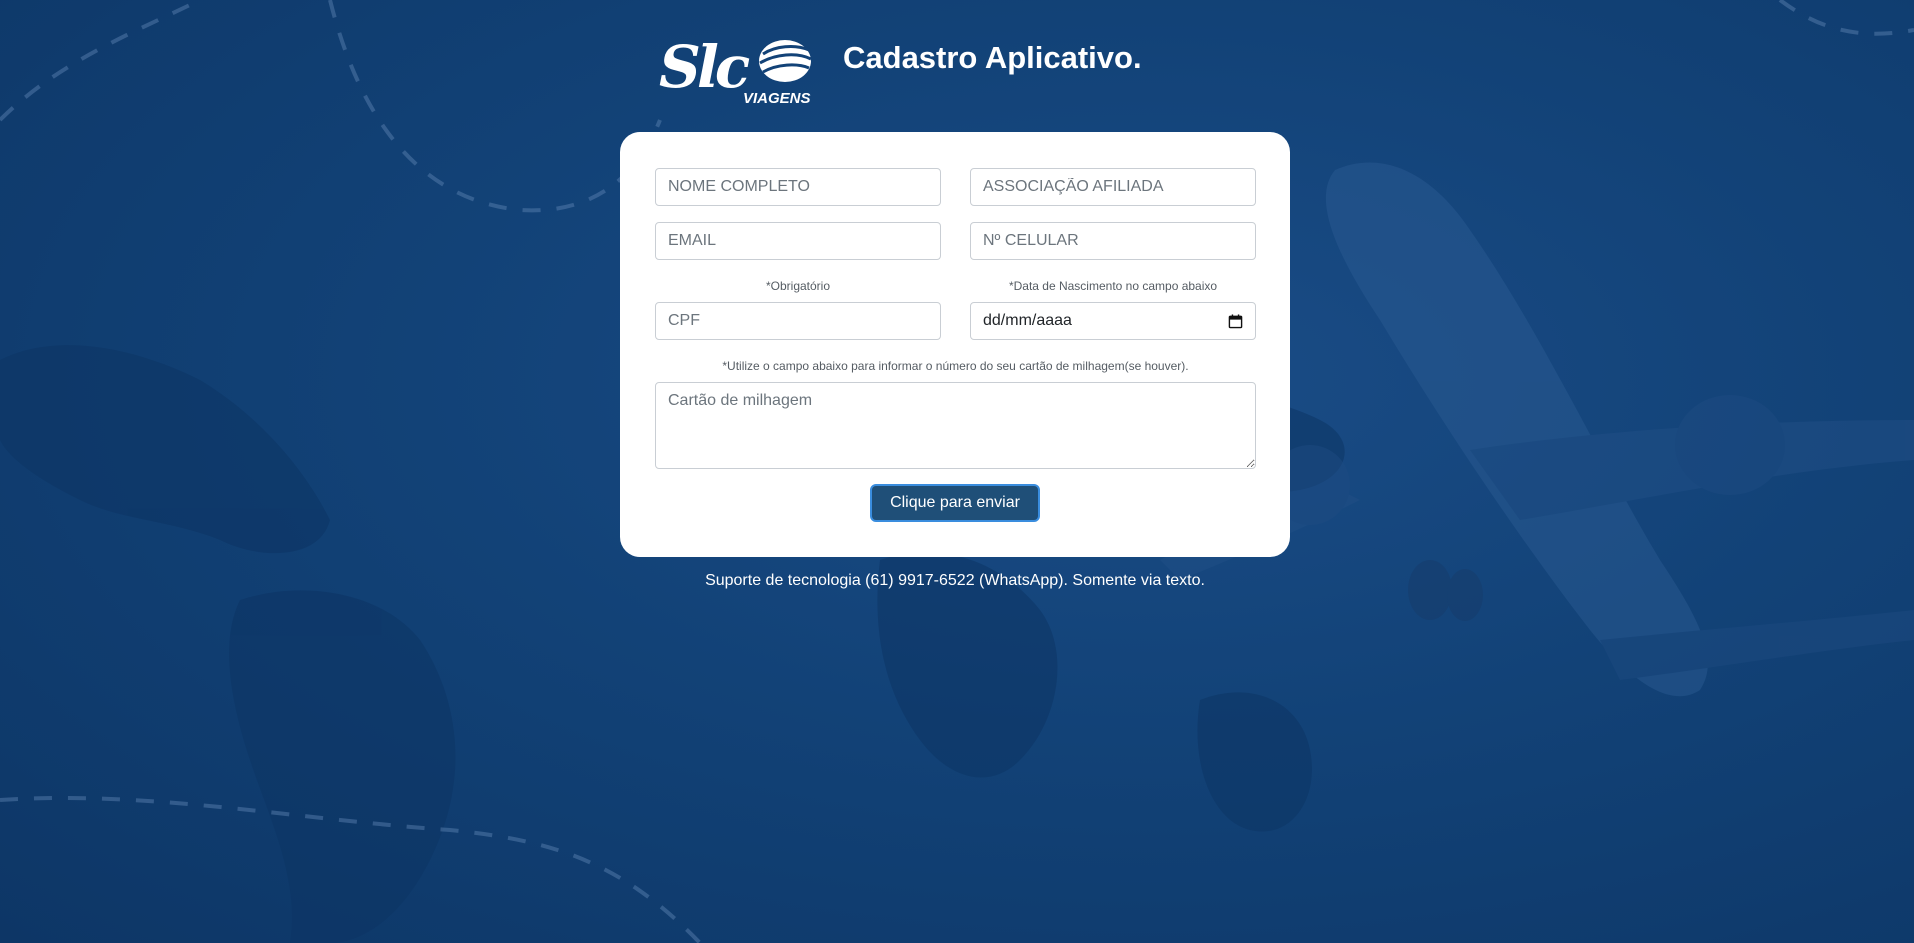 The height and width of the screenshot is (943, 1914). What do you see at coordinates (1113, 187) in the screenshot?
I see `associacao-afiliada-input` at bounding box center [1113, 187].